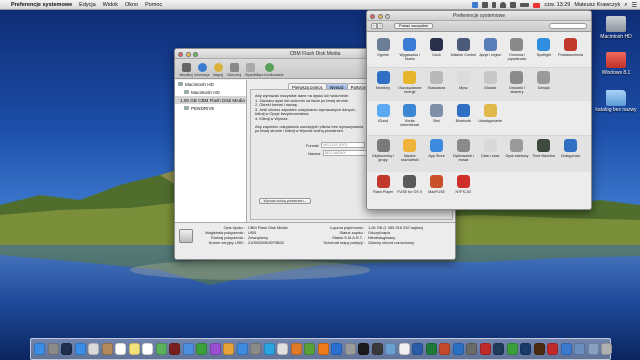 The width and height of the screenshot is (640, 360). What do you see at coordinates (309, 349) in the screenshot?
I see `utorrent-icon` at bounding box center [309, 349].